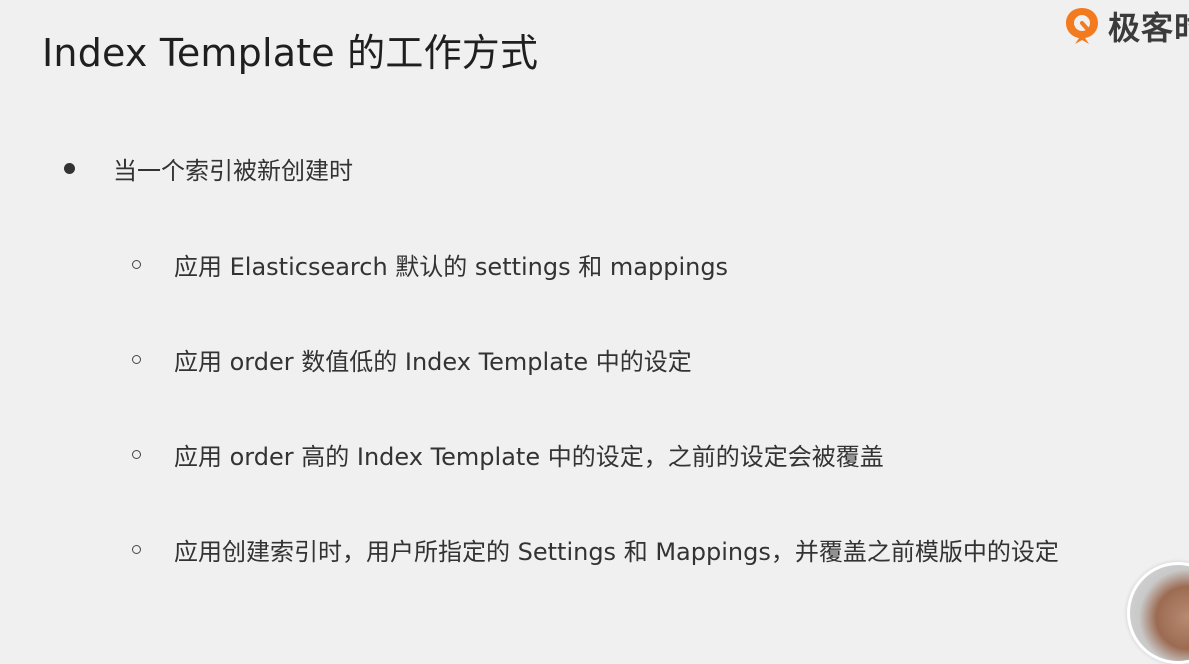 The width and height of the screenshot is (1189, 664). I want to click on slide-title: Index Template 的工作方式, so click(290, 53).